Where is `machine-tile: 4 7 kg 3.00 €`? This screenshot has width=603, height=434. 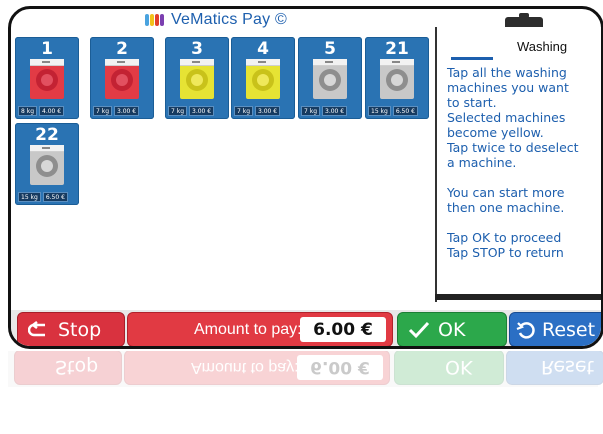
machine-tile: 4 7 kg 3.00 € is located at coordinates (263, 78).